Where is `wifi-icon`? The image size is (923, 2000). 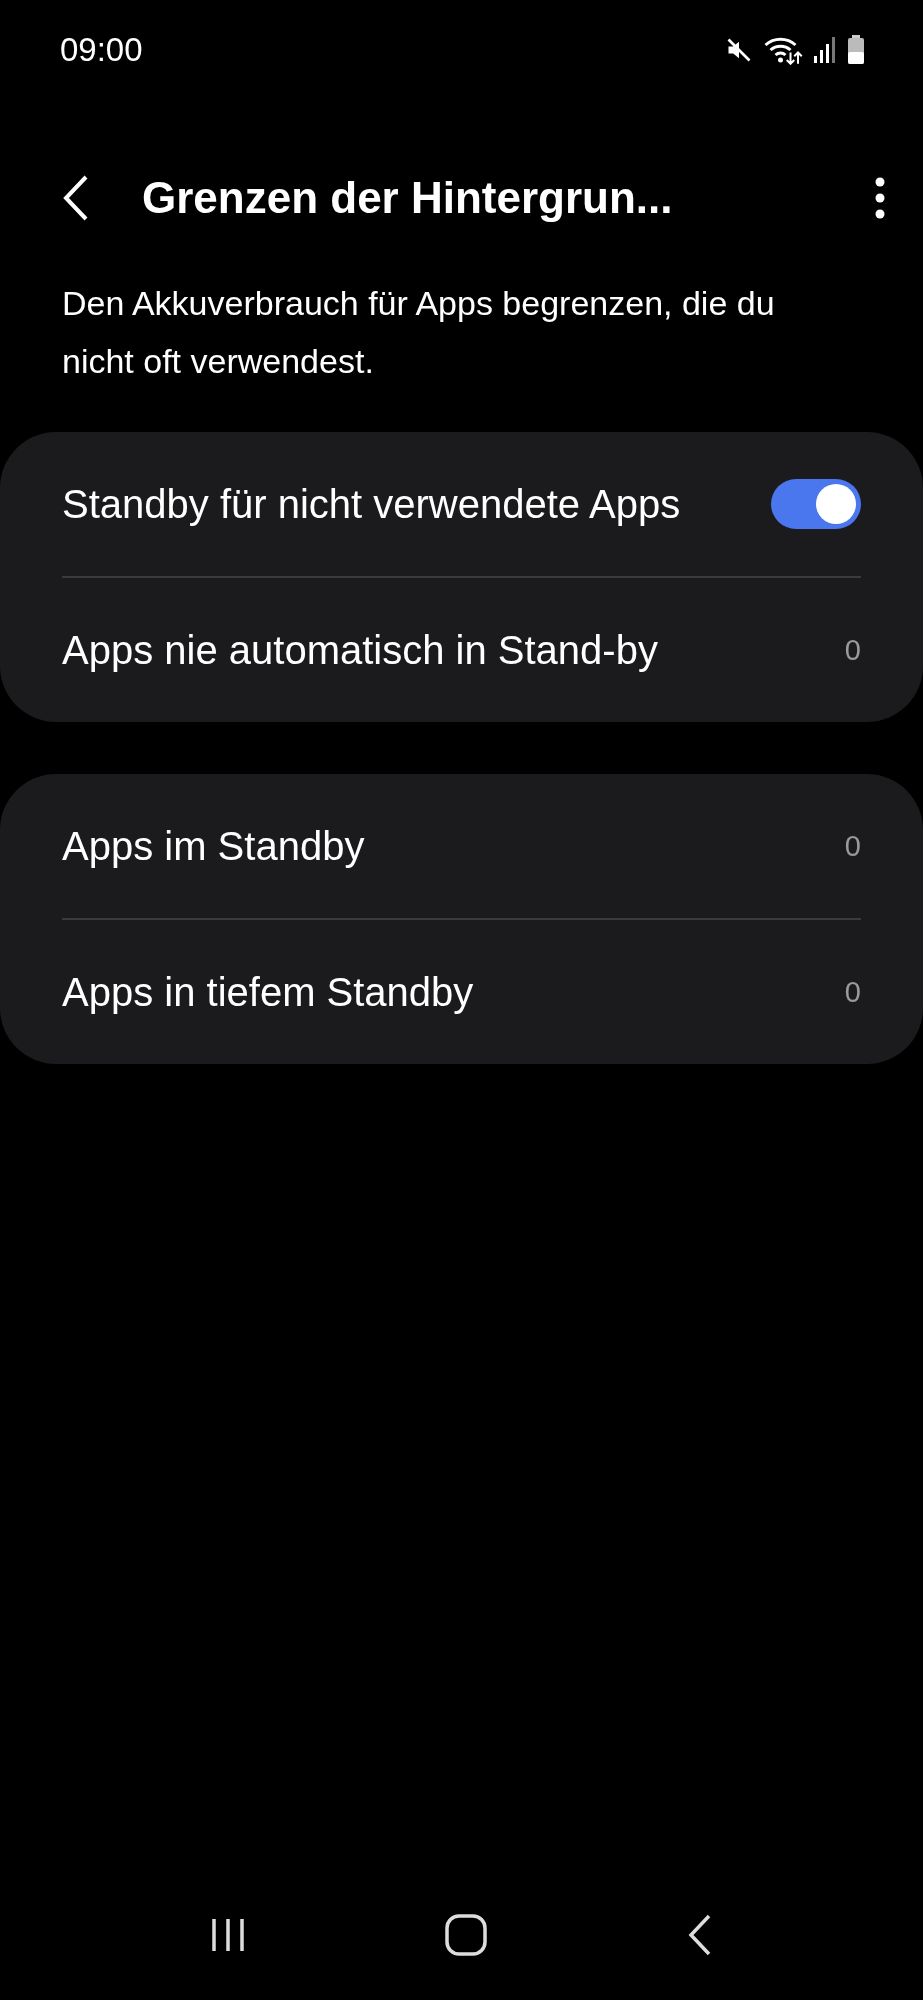
wifi-icon is located at coordinates (783, 50).